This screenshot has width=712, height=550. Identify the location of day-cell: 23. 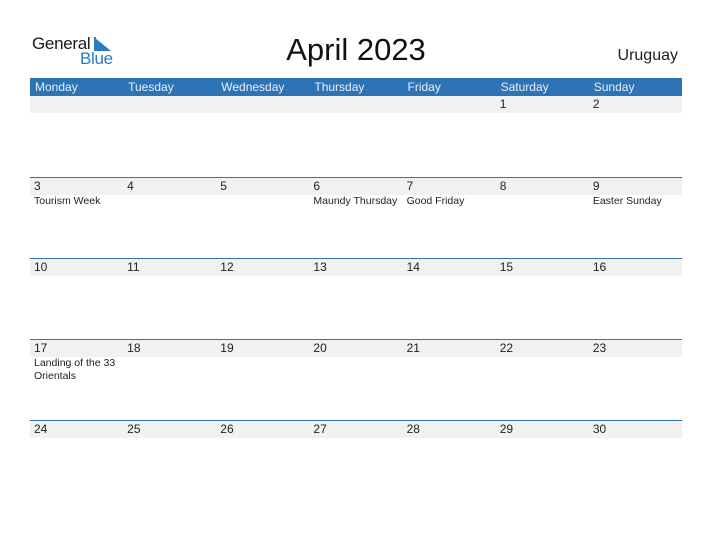
(635, 380).